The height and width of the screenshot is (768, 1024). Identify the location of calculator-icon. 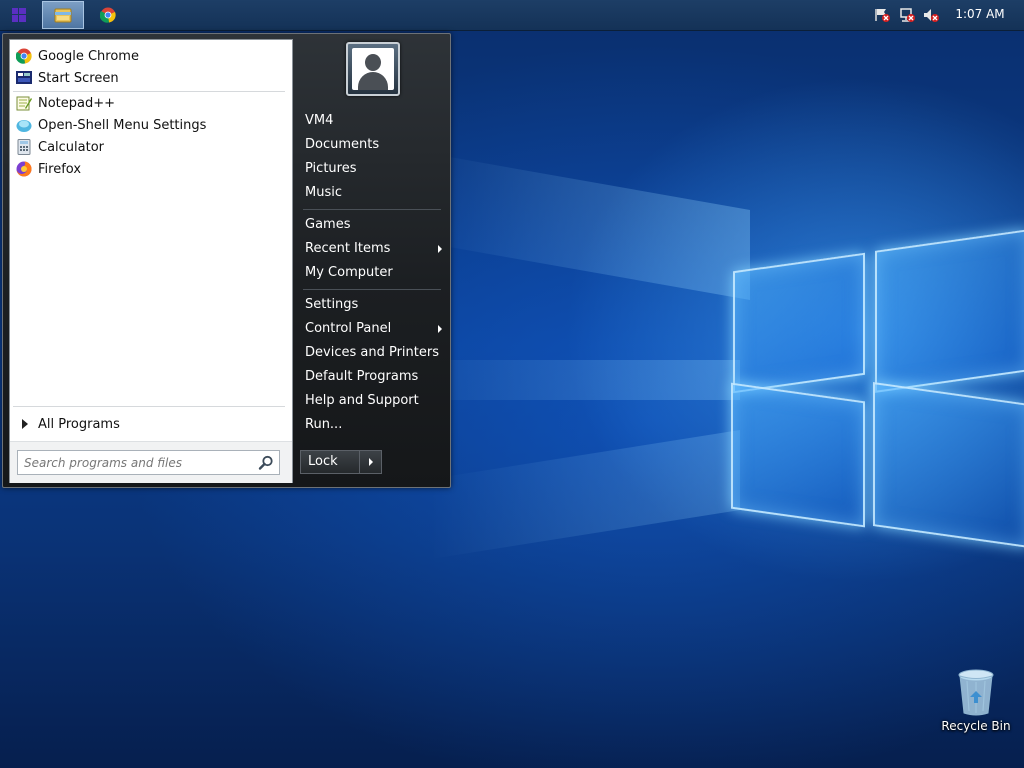
(24, 147).